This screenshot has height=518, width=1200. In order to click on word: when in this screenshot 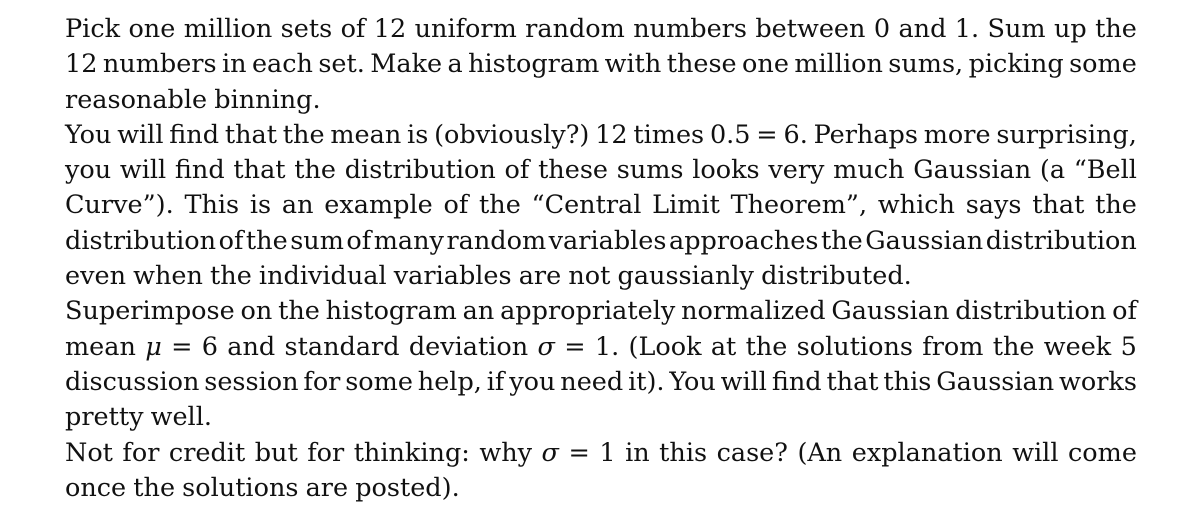, I will do `click(168, 276)`.